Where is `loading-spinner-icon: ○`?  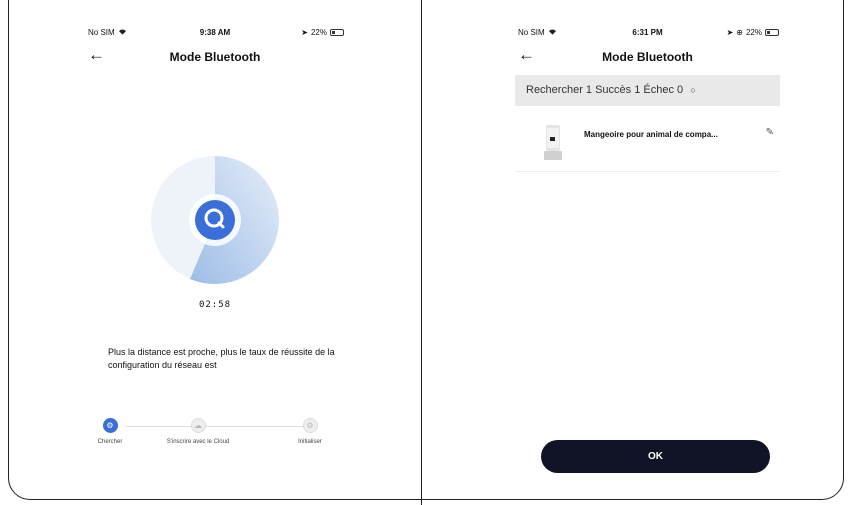 loading-spinner-icon: ○ is located at coordinates (693, 90).